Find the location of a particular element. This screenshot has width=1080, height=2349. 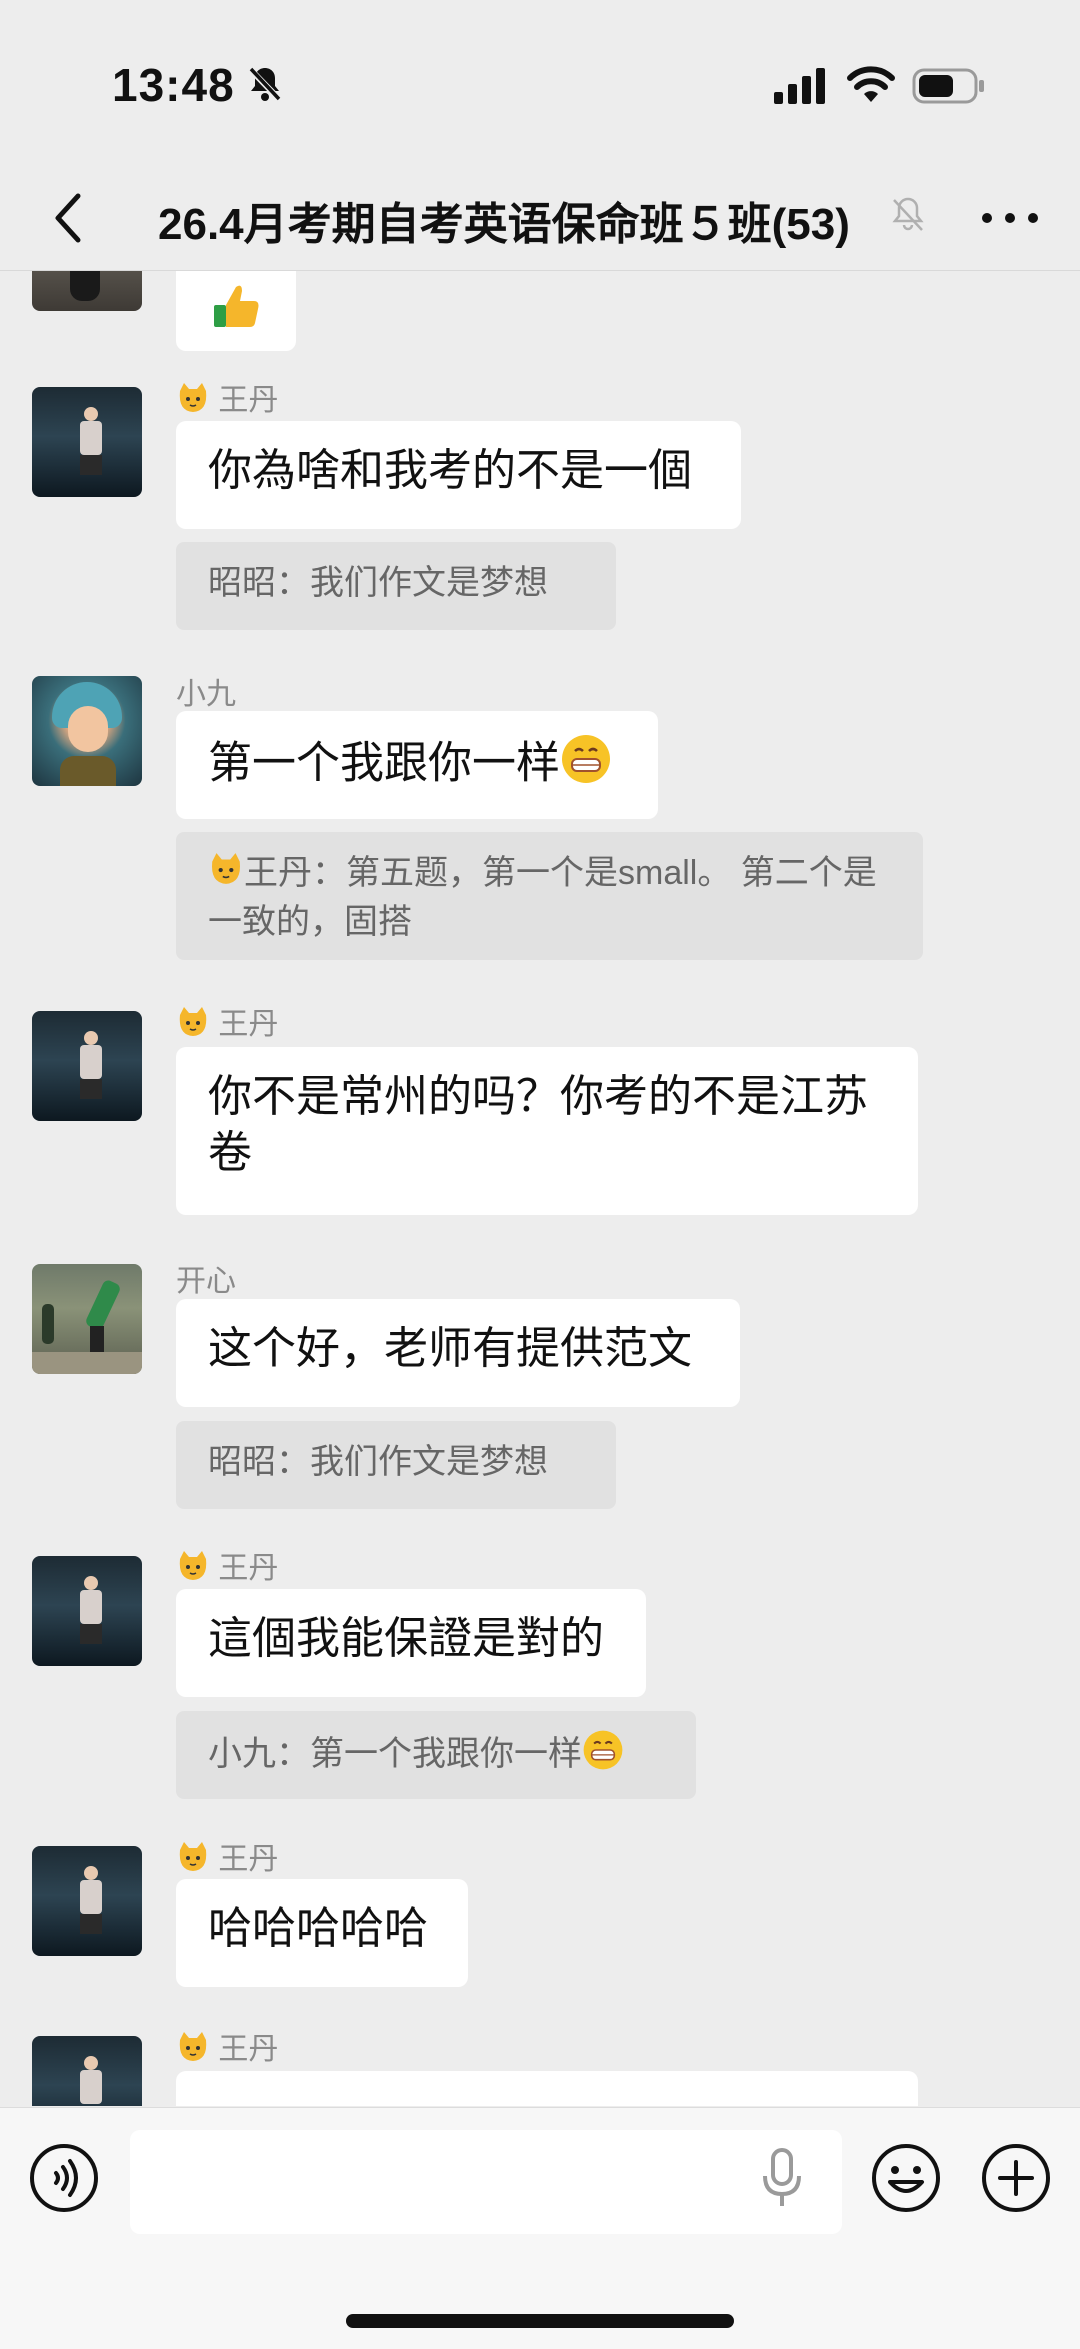

more-actions-plus-icon is located at coordinates (1016, 2178).